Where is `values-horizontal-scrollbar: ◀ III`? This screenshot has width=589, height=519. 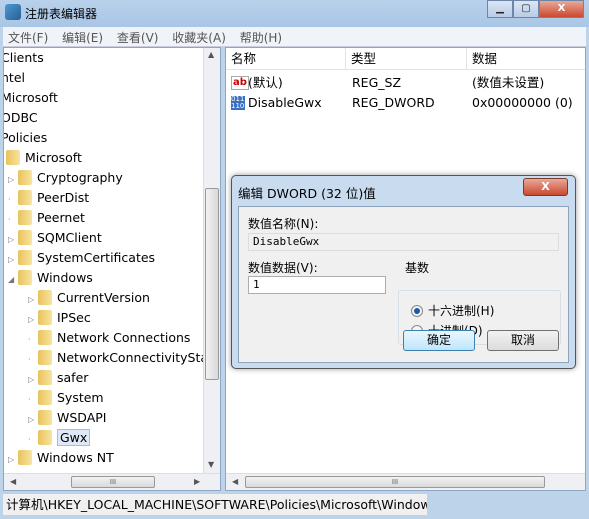 values-horizontal-scrollbar: ◀ III is located at coordinates (405, 481).